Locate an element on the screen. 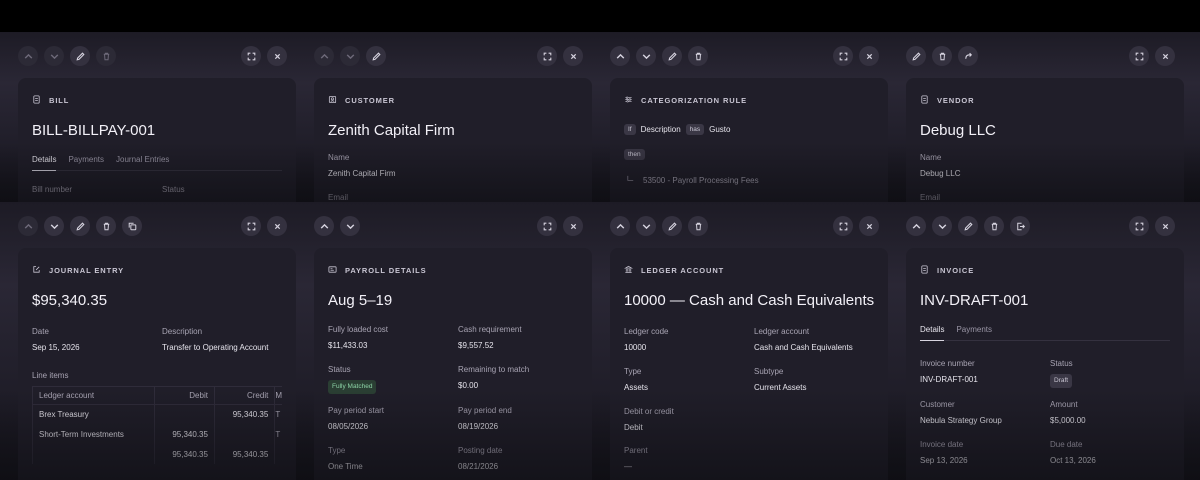 Image resolution: width=1200 pixels, height=480 pixels. status-badge: Fully Matched is located at coordinates (352, 387).